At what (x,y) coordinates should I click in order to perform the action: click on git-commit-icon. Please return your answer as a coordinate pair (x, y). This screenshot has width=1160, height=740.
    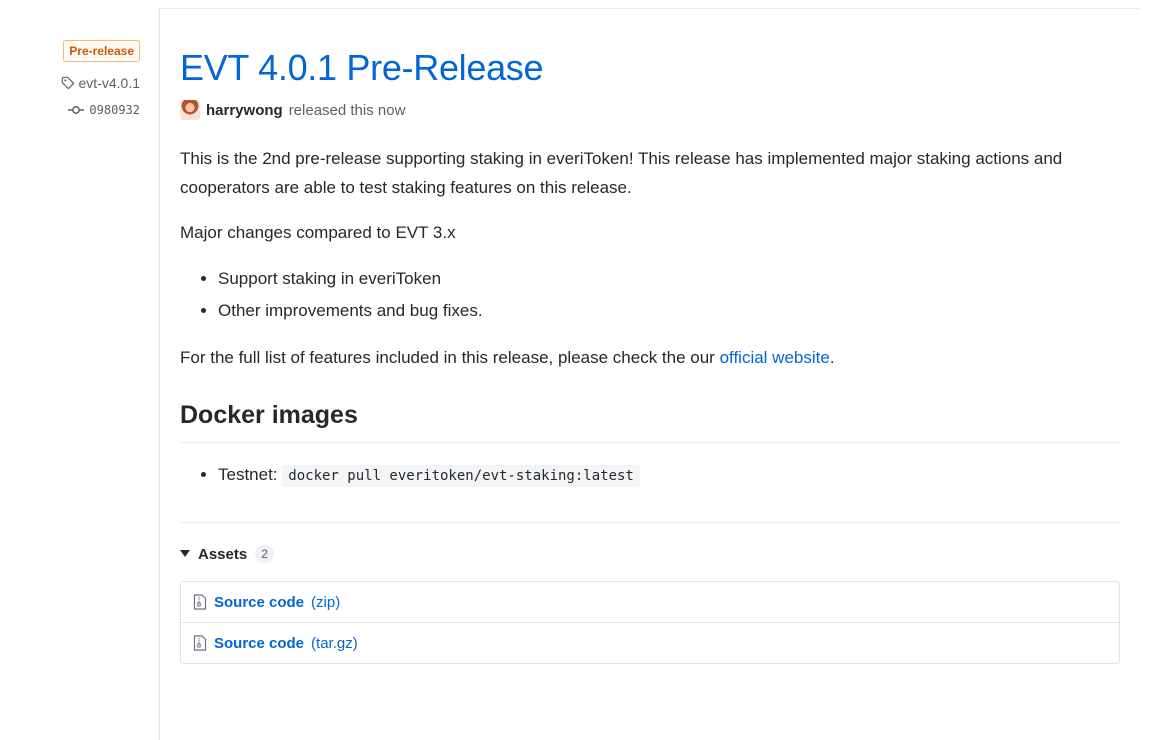
    Looking at the image, I should click on (76, 110).